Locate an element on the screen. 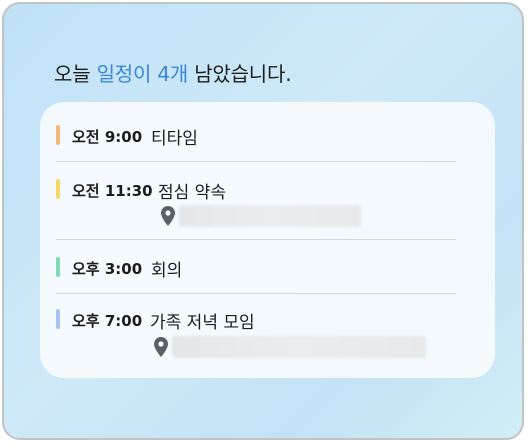  event-title: 회의 is located at coordinates (167, 271).